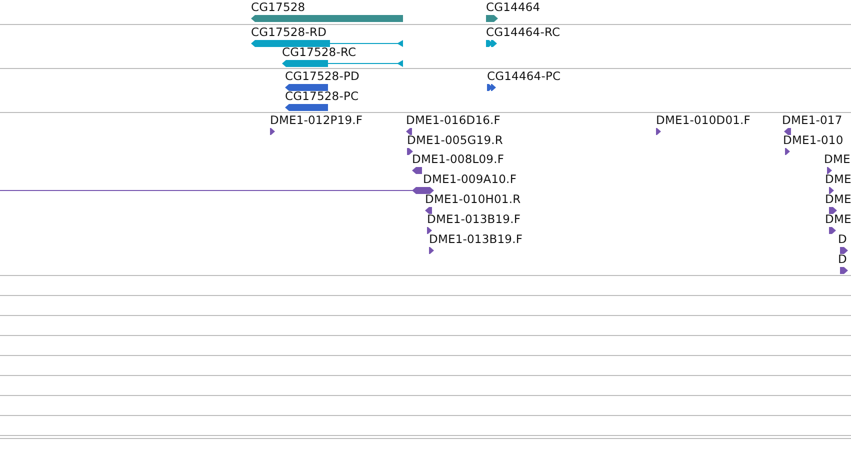  Describe the element at coordinates (458, 159) in the screenshot. I see `feature-label: DME1-008L09.F` at that location.